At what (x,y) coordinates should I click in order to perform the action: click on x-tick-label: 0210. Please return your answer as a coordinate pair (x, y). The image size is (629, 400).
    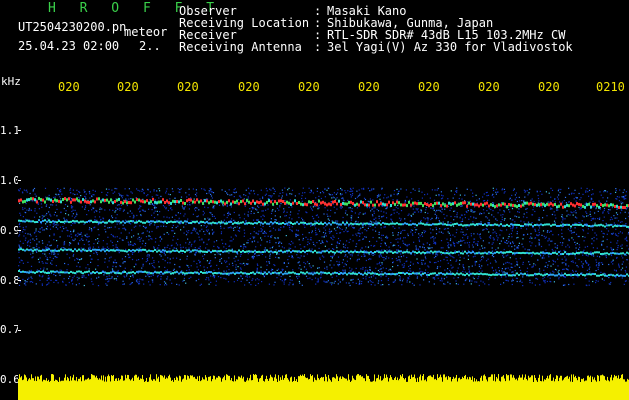
    Looking at the image, I should click on (610, 87).